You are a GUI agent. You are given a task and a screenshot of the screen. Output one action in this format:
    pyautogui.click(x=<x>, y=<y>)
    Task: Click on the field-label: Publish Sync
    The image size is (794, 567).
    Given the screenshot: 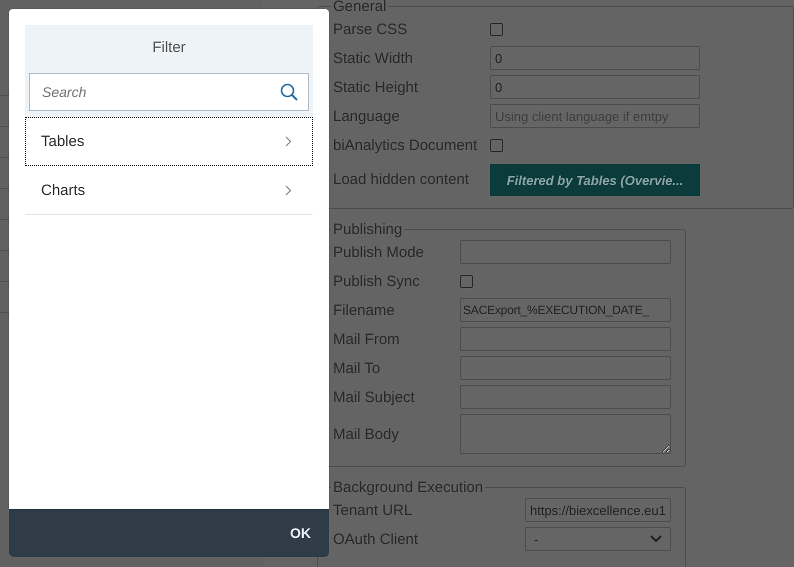 What is the action you would take?
    pyautogui.click(x=377, y=281)
    